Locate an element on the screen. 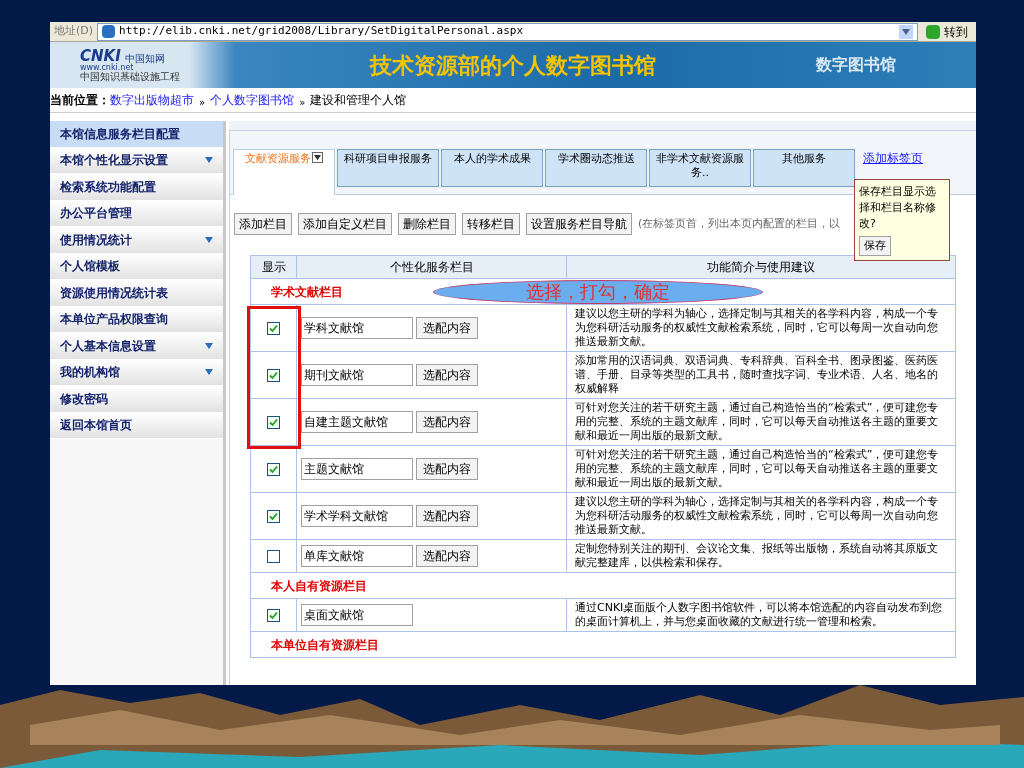 The height and width of the screenshot is (768, 1024). site-title: 技术资源部的个人数字图书馆 is located at coordinates (513, 65).